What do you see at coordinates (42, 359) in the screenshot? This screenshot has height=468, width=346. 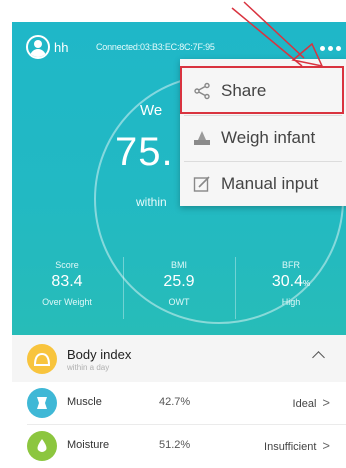 I see `body-index-icon` at bounding box center [42, 359].